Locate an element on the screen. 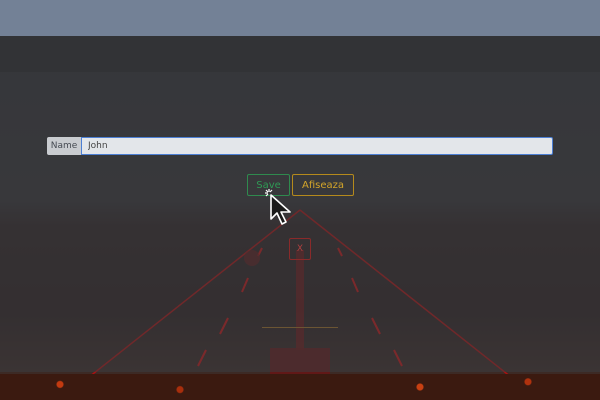  top-bar is located at coordinates (300, 18).